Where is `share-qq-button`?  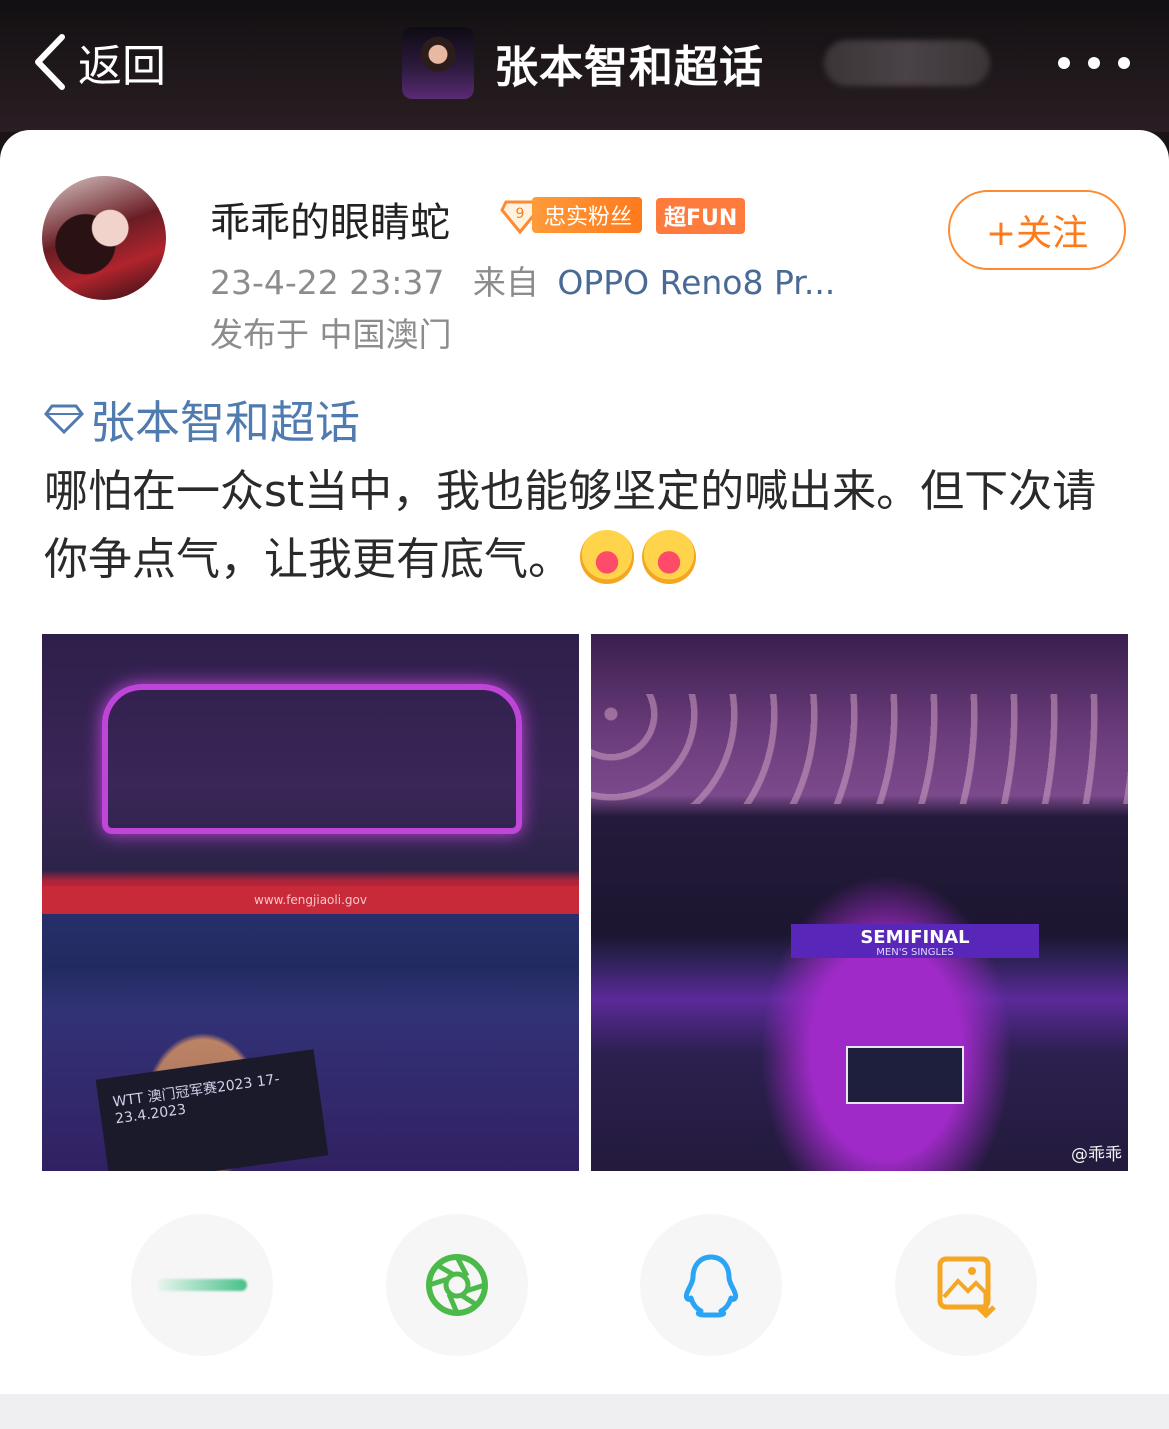
share-qq-button is located at coordinates (711, 1285).